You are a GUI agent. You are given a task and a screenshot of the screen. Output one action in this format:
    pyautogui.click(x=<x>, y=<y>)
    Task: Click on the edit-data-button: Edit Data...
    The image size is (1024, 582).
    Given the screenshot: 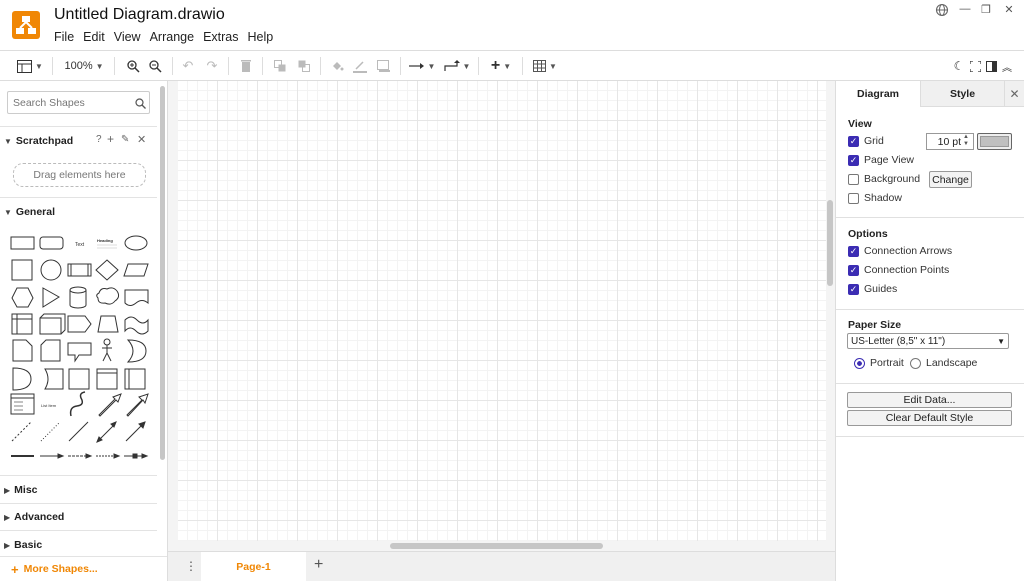 What is the action you would take?
    pyautogui.click(x=929, y=400)
    